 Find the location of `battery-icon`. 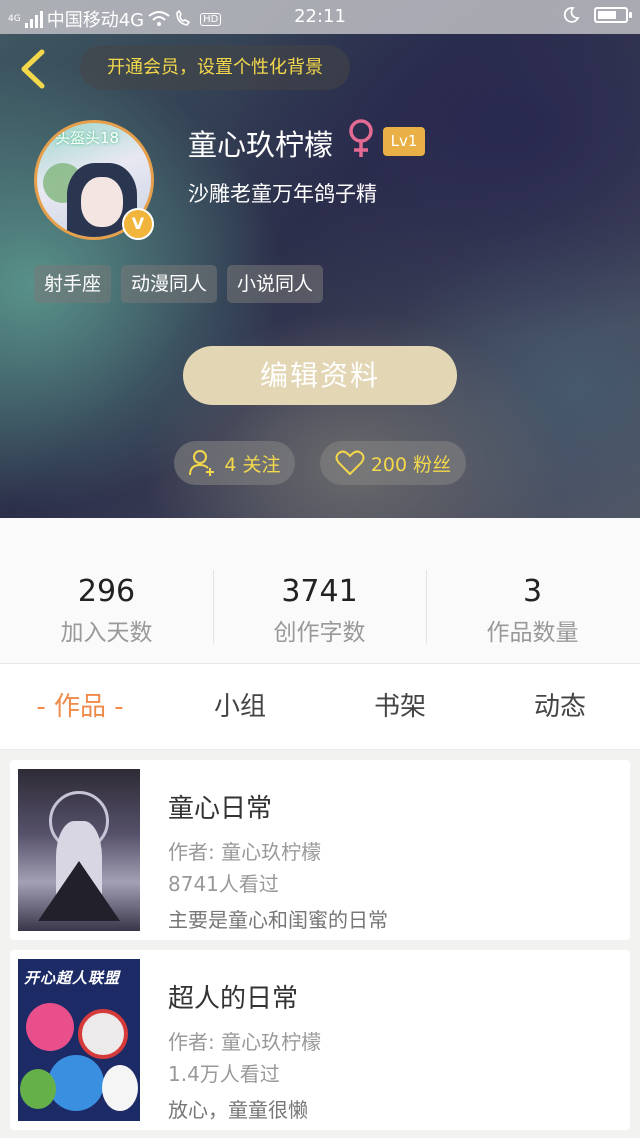

battery-icon is located at coordinates (613, 15).